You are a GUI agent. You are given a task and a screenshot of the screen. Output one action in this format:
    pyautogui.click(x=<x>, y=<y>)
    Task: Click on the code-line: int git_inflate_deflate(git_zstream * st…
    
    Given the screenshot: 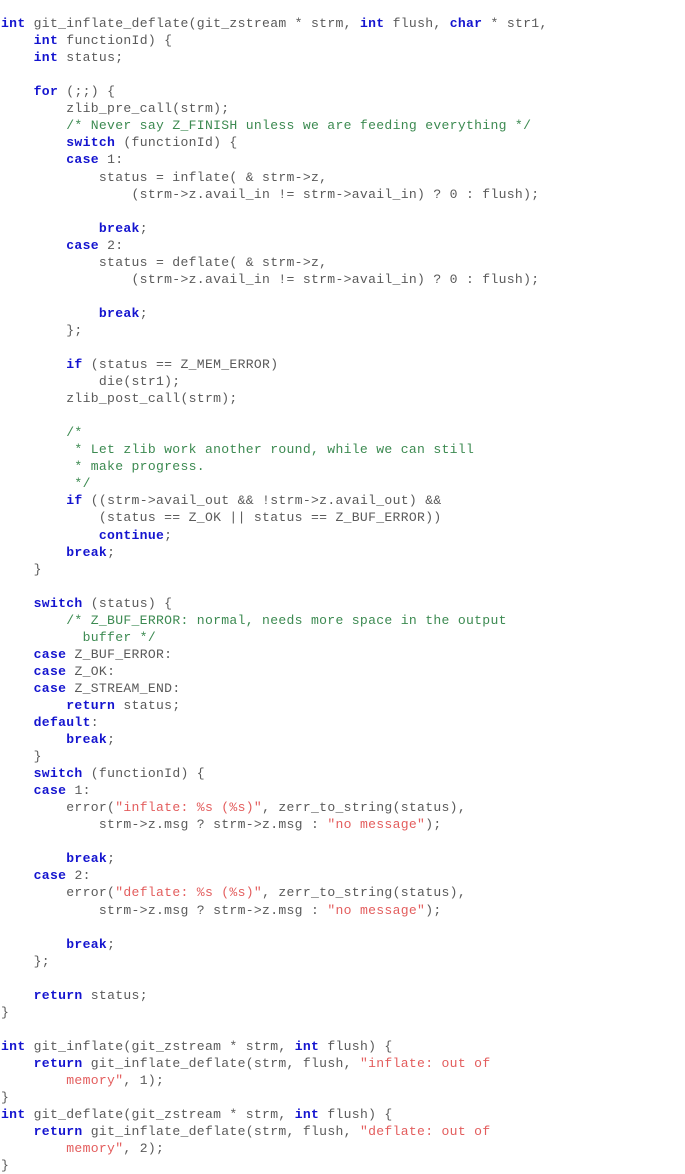 What is the action you would take?
    pyautogui.click(x=343, y=23)
    